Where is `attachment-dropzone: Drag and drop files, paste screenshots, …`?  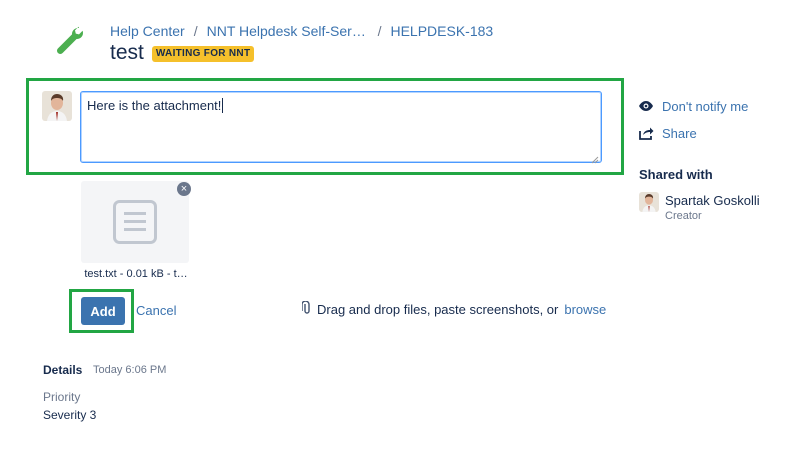 attachment-dropzone: Drag and drop files, paste screenshots, … is located at coordinates (453, 309).